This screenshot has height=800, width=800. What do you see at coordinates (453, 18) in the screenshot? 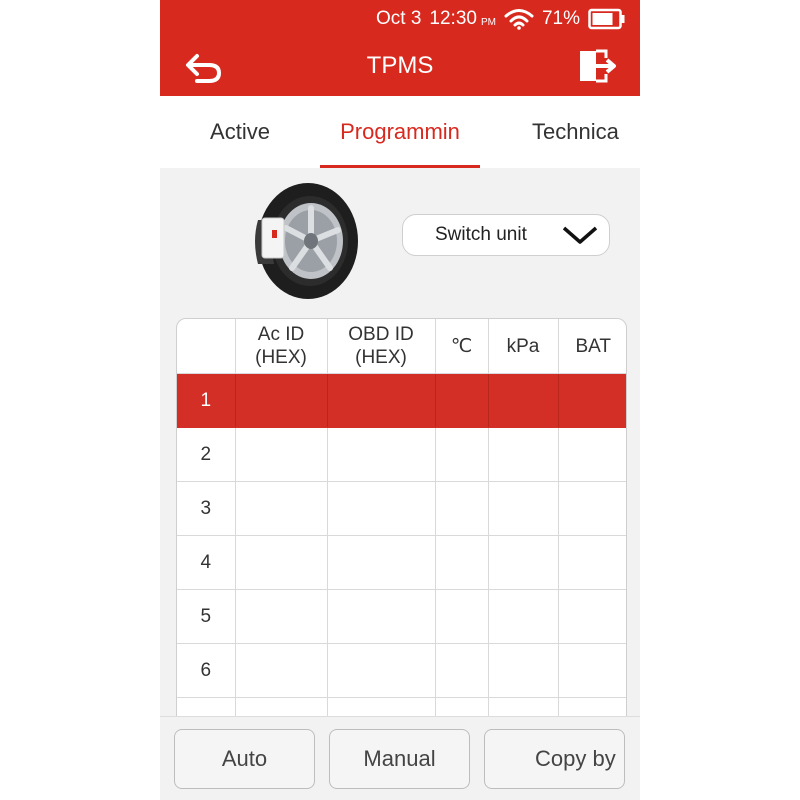
I see `status-time: 12:30` at bounding box center [453, 18].